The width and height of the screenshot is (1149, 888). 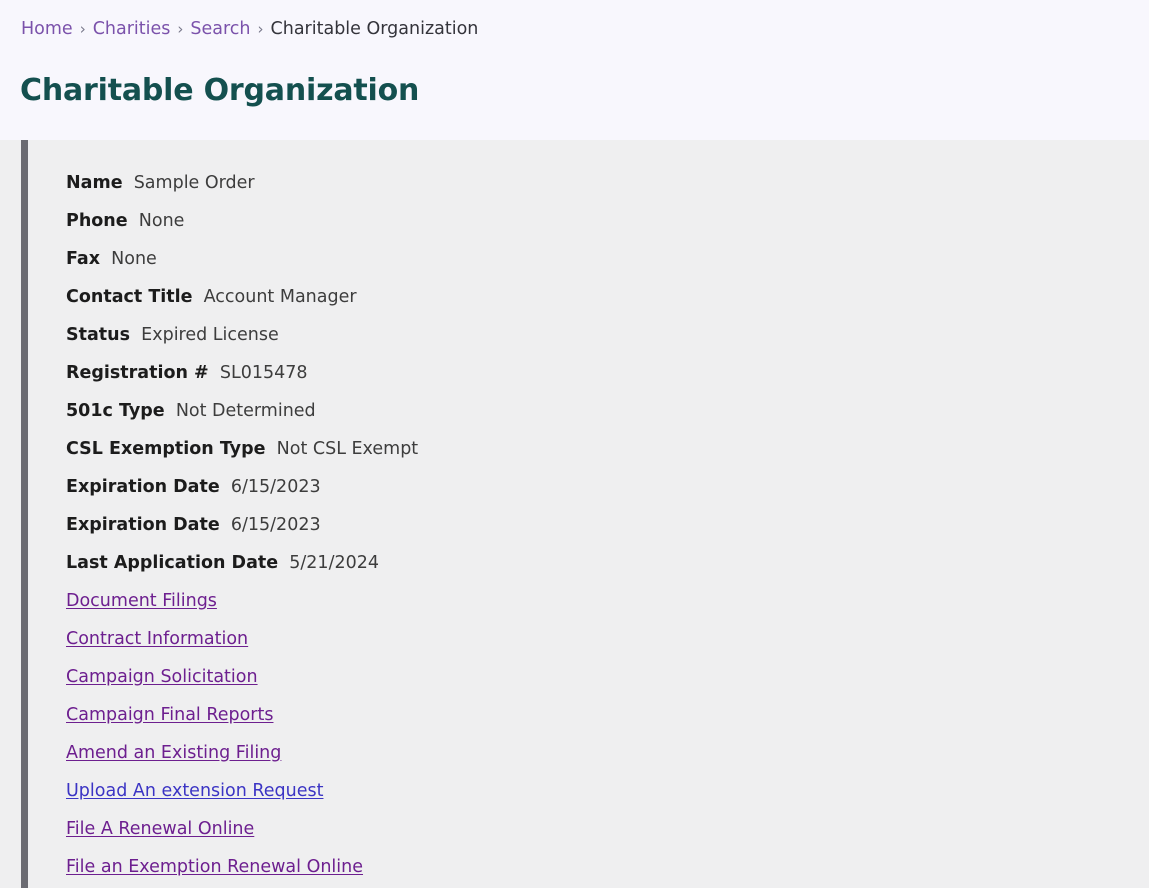 What do you see at coordinates (607, 411) in the screenshot?
I see `detail-field-row: 501c Type Not Determined` at bounding box center [607, 411].